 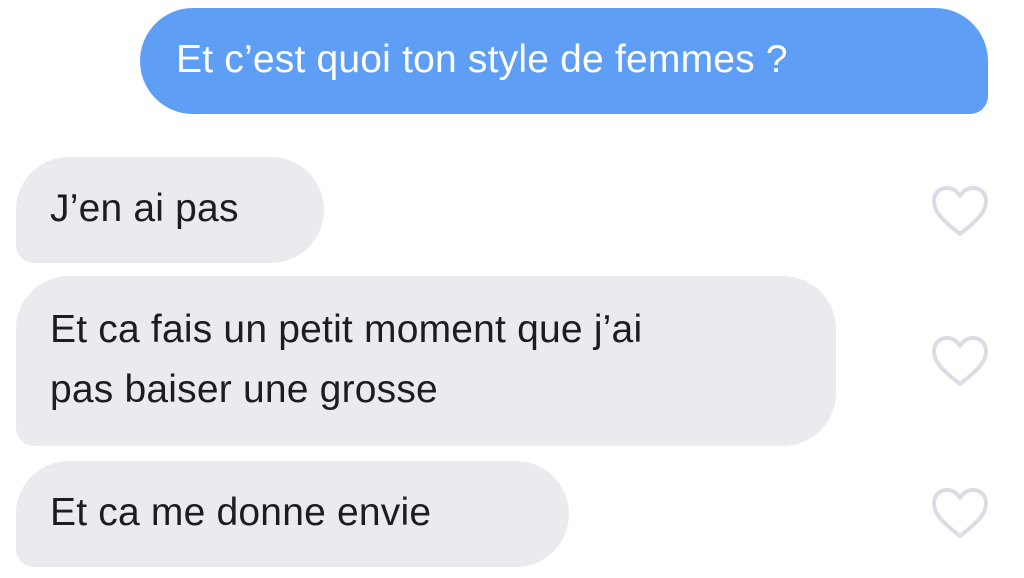 I want to click on received-message-text: Et ca fais un petit moment que j’ai, so click(x=346, y=329).